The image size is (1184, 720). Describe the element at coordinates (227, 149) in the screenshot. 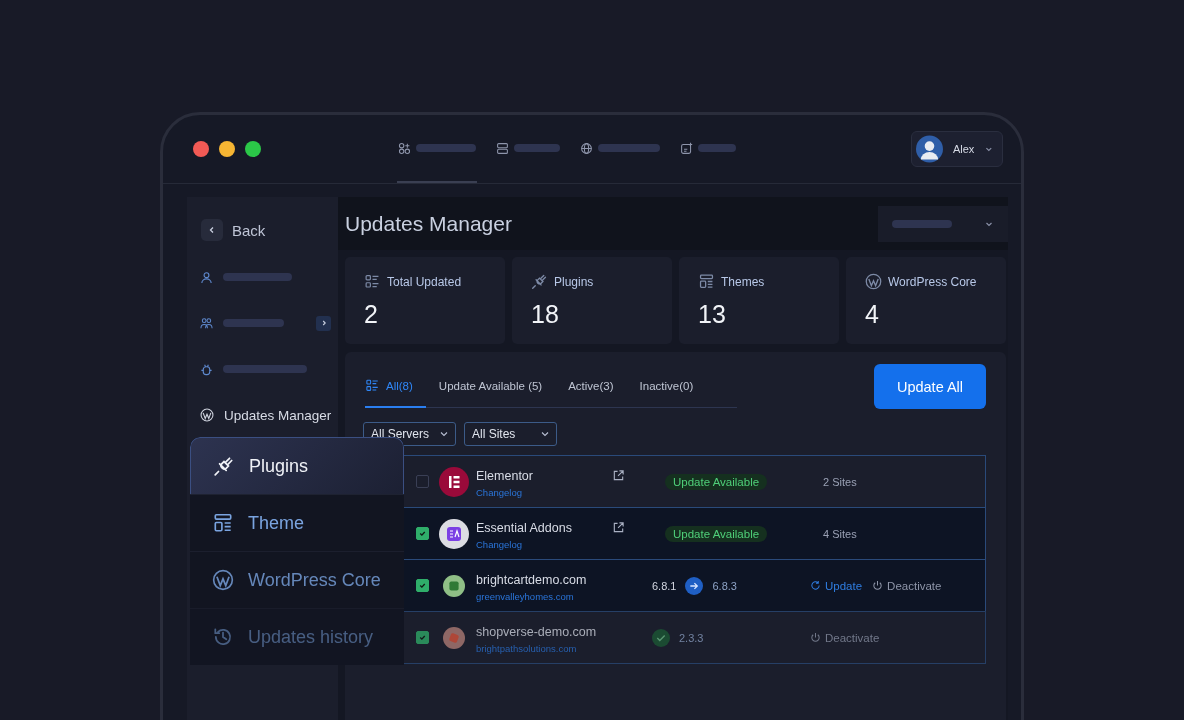

I see `minimize-dot` at that location.